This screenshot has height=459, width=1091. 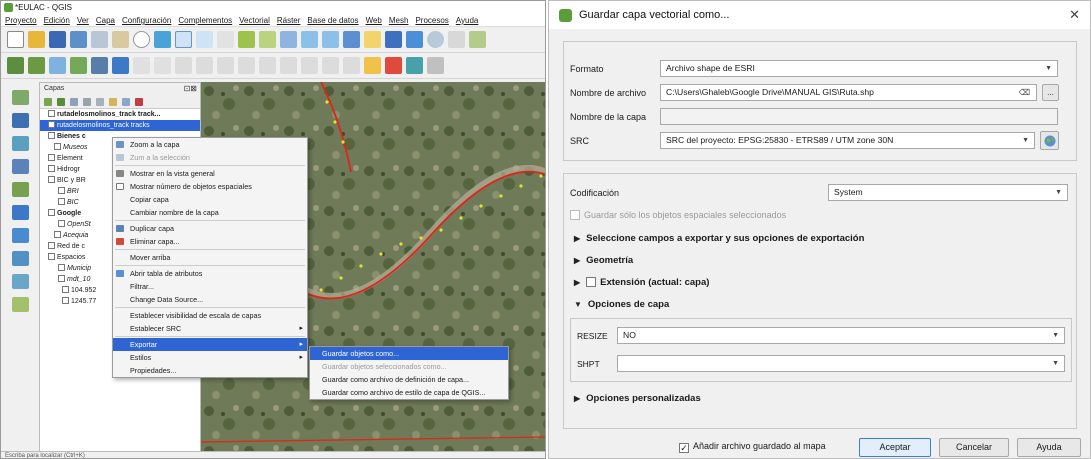 I want to click on zoom-in-icon, so click(x=183, y=39).